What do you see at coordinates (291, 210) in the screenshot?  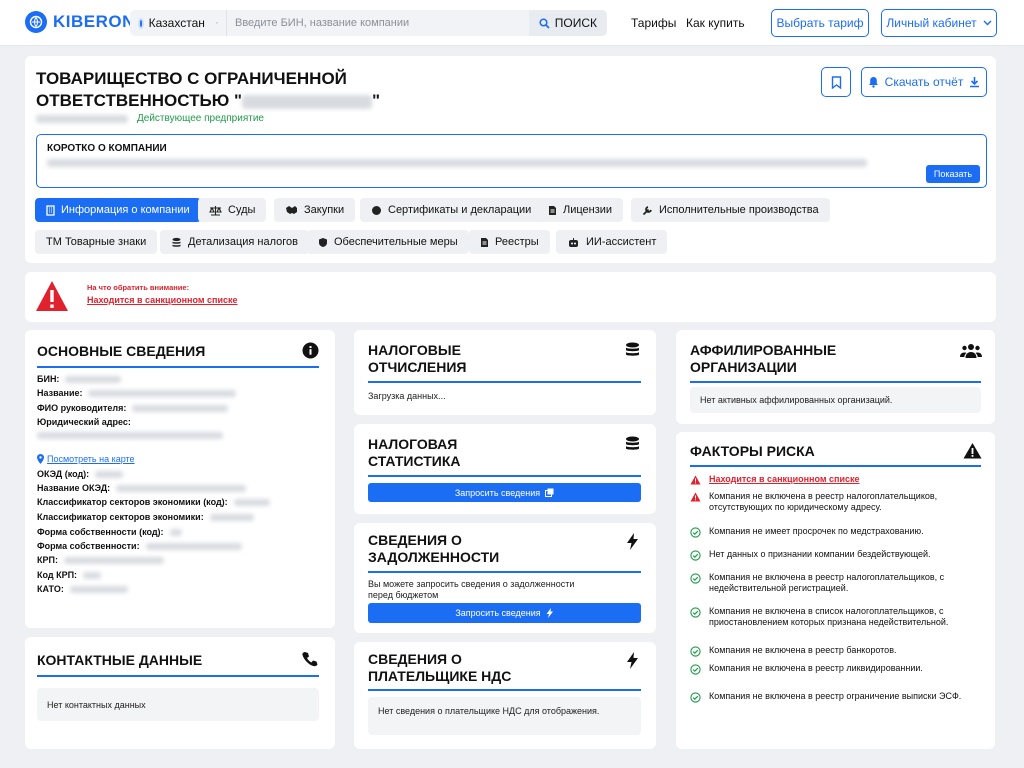 I see `handshake-icon` at bounding box center [291, 210].